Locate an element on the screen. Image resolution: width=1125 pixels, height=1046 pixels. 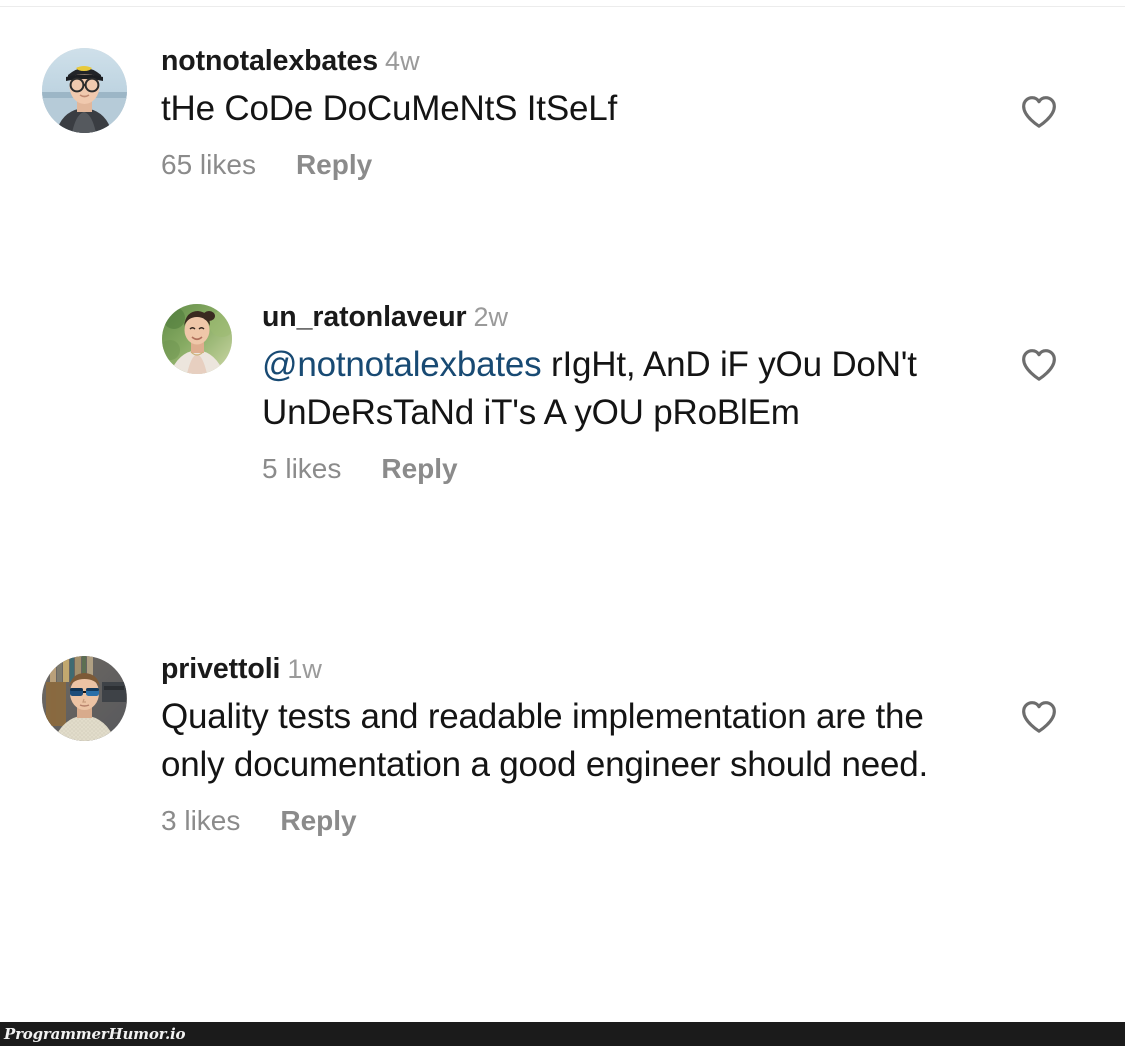
likes-count: 65 likes is located at coordinates (208, 165).